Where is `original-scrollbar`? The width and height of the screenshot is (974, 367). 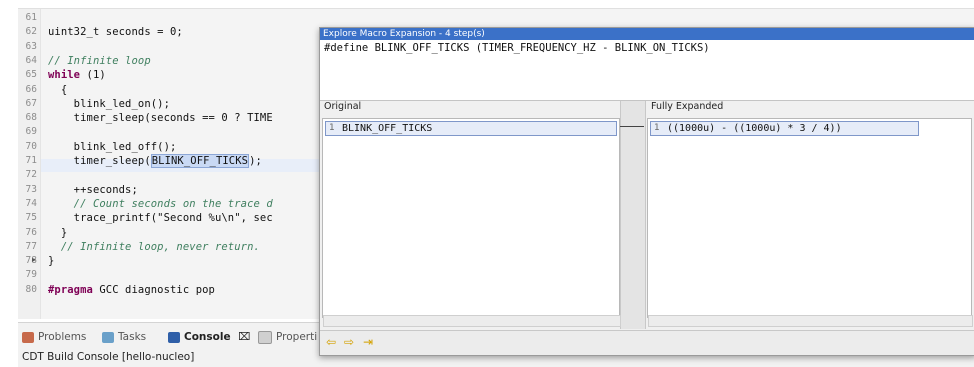
original-scrollbar is located at coordinates (472, 321).